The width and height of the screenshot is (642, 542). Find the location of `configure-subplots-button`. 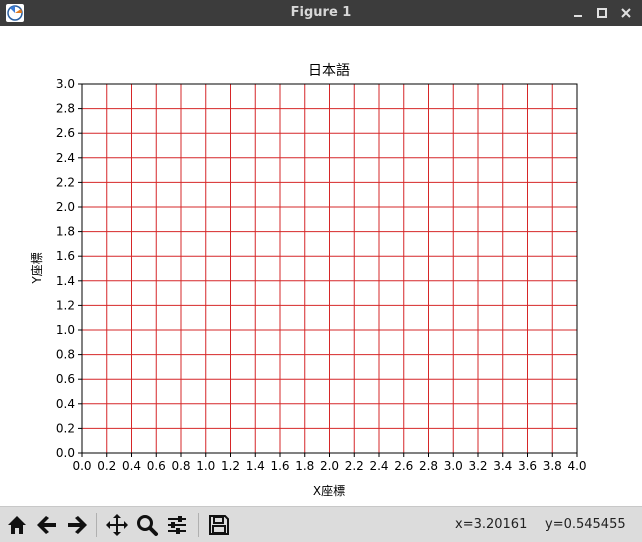

configure-subplots-button is located at coordinates (177, 525).